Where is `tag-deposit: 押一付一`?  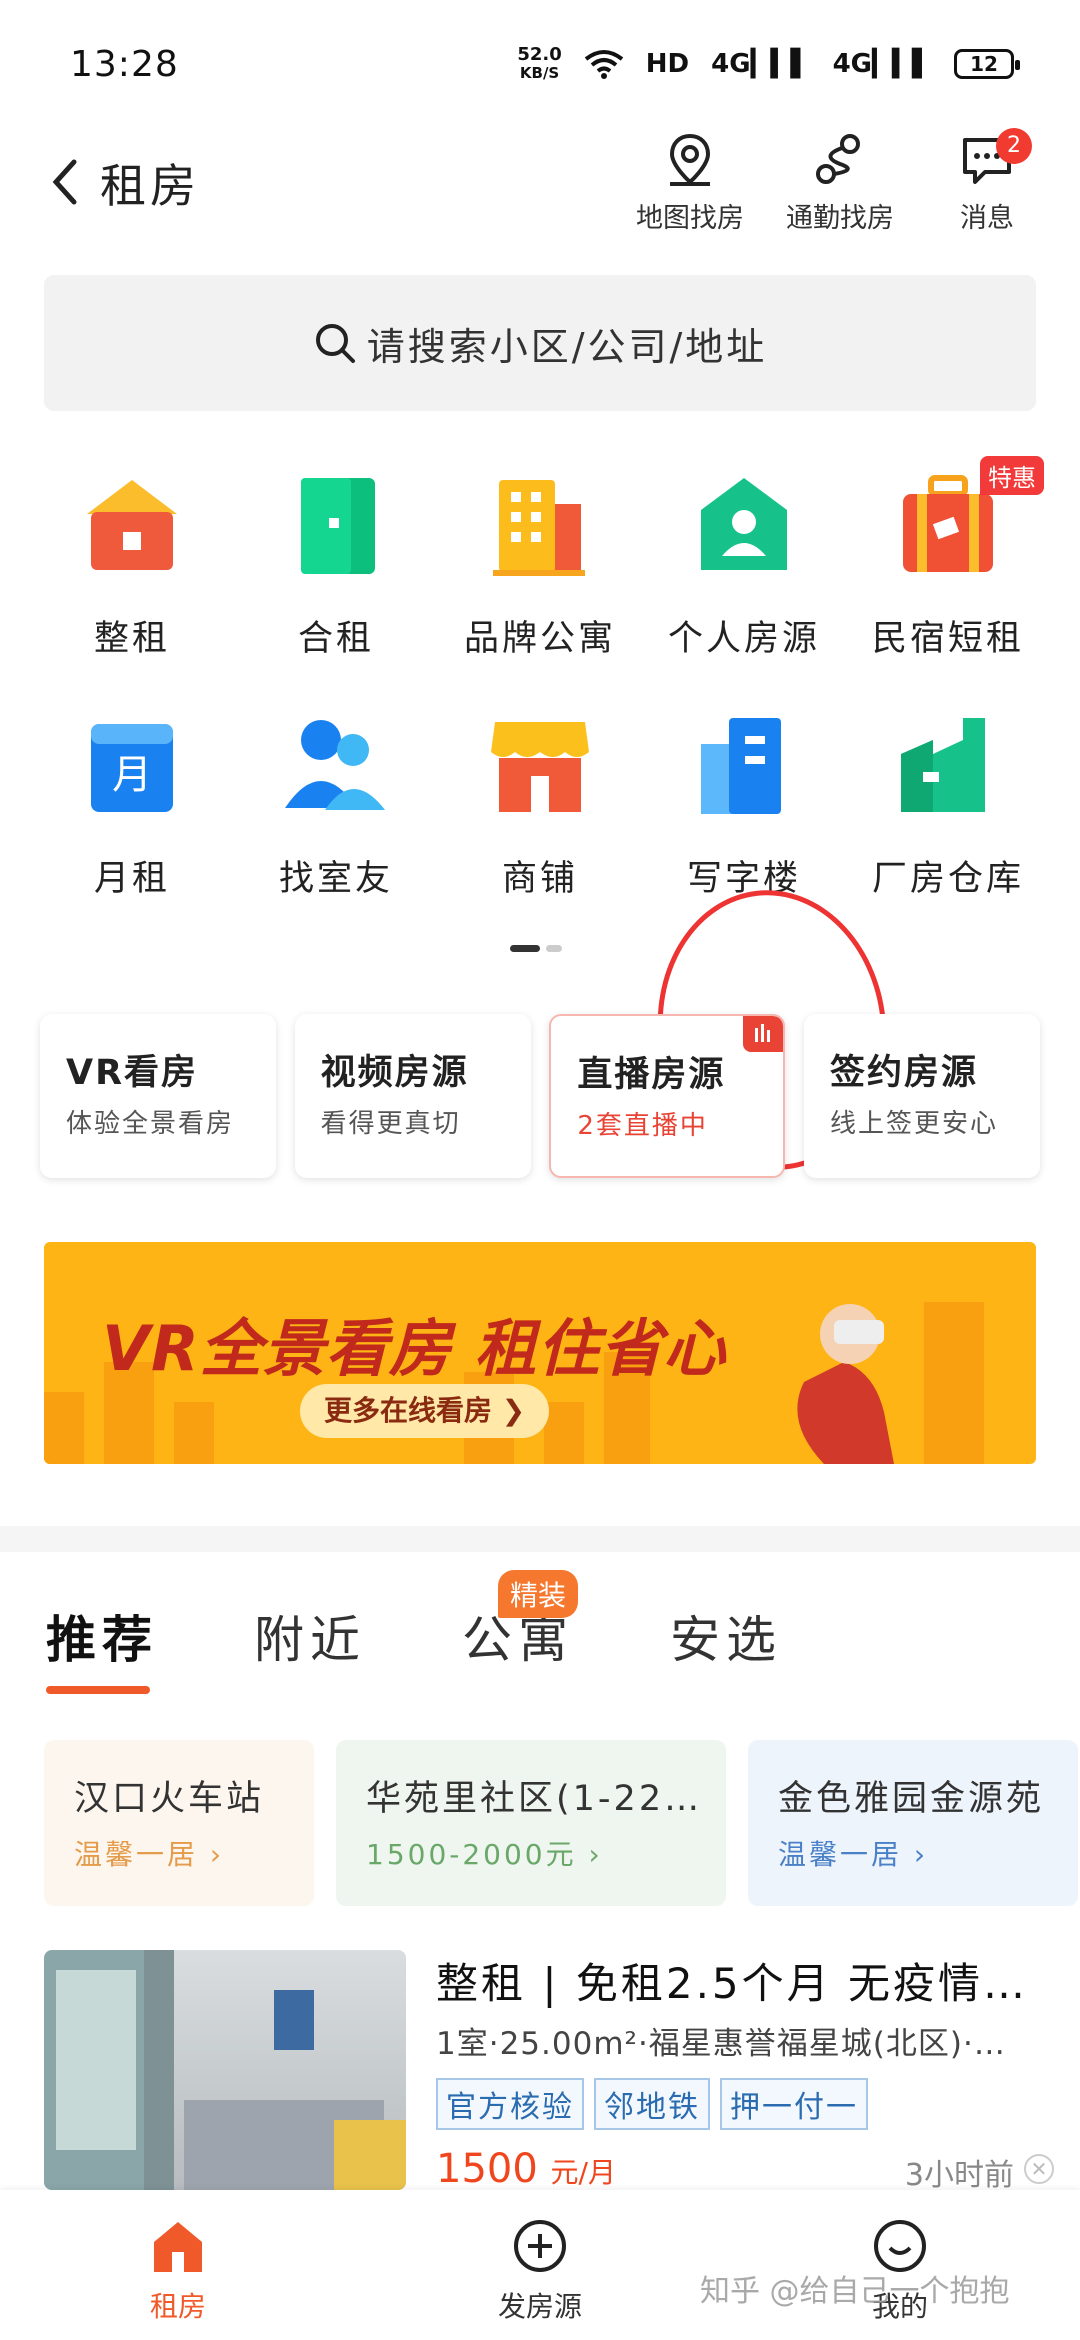 tag-deposit: 押一付一 is located at coordinates (794, 2104).